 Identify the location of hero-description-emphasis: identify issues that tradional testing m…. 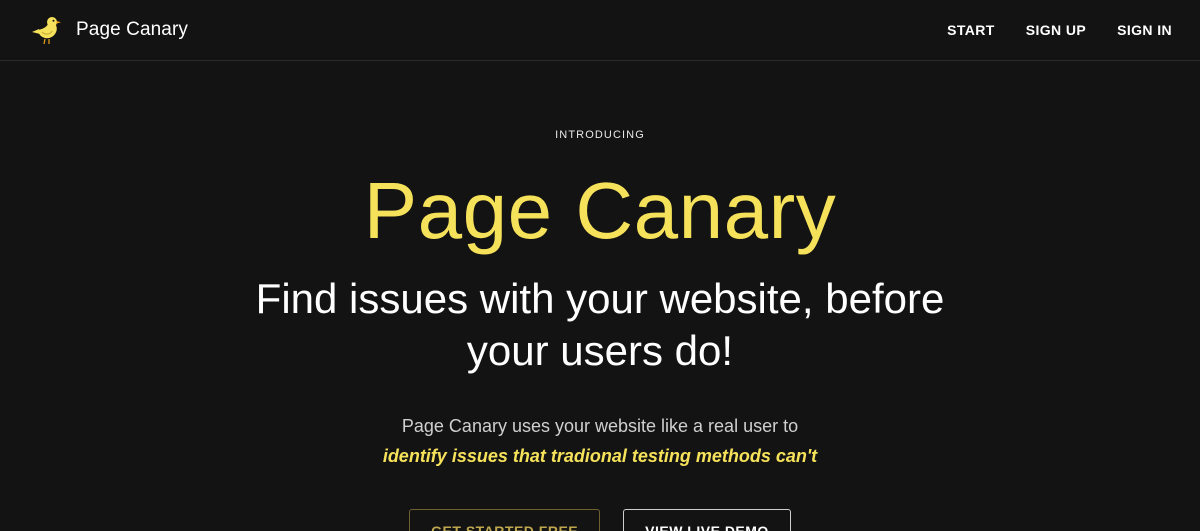
(600, 456).